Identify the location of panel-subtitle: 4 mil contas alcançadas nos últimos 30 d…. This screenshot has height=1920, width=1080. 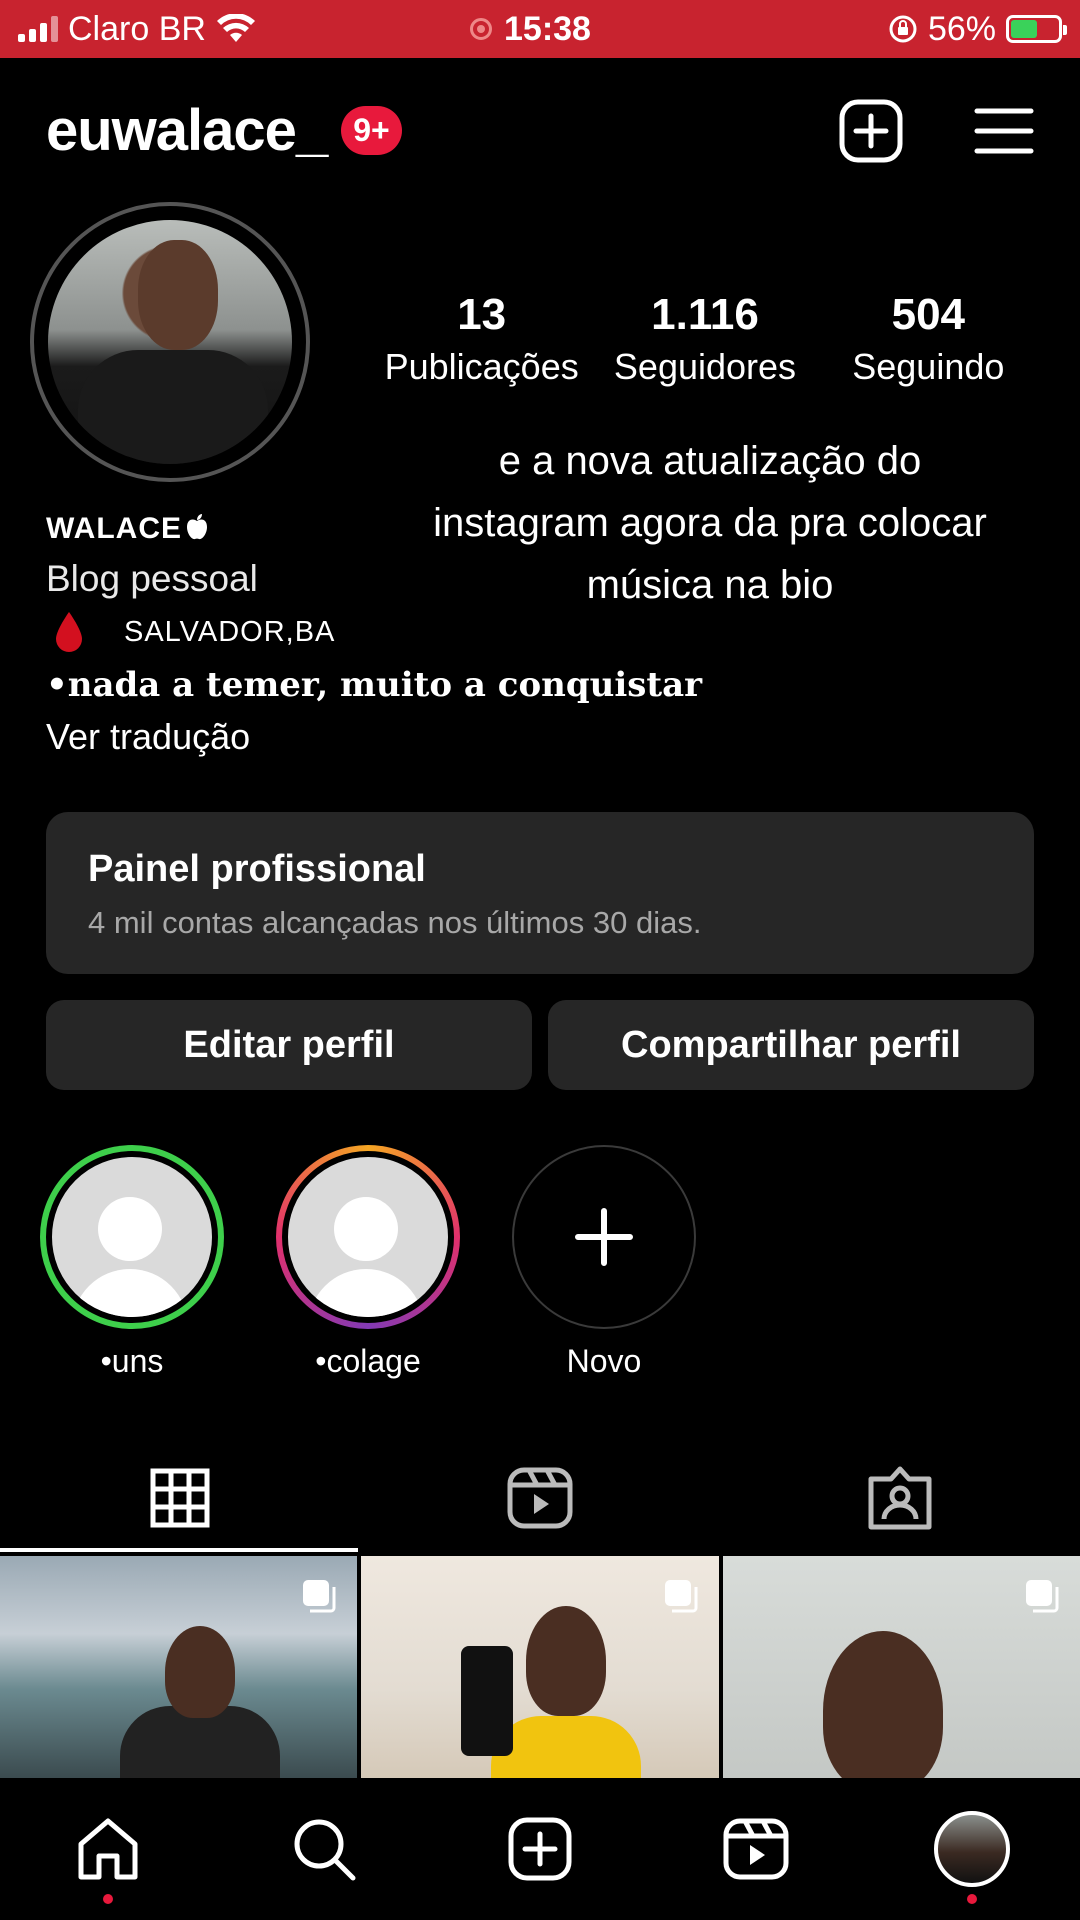
(395, 922).